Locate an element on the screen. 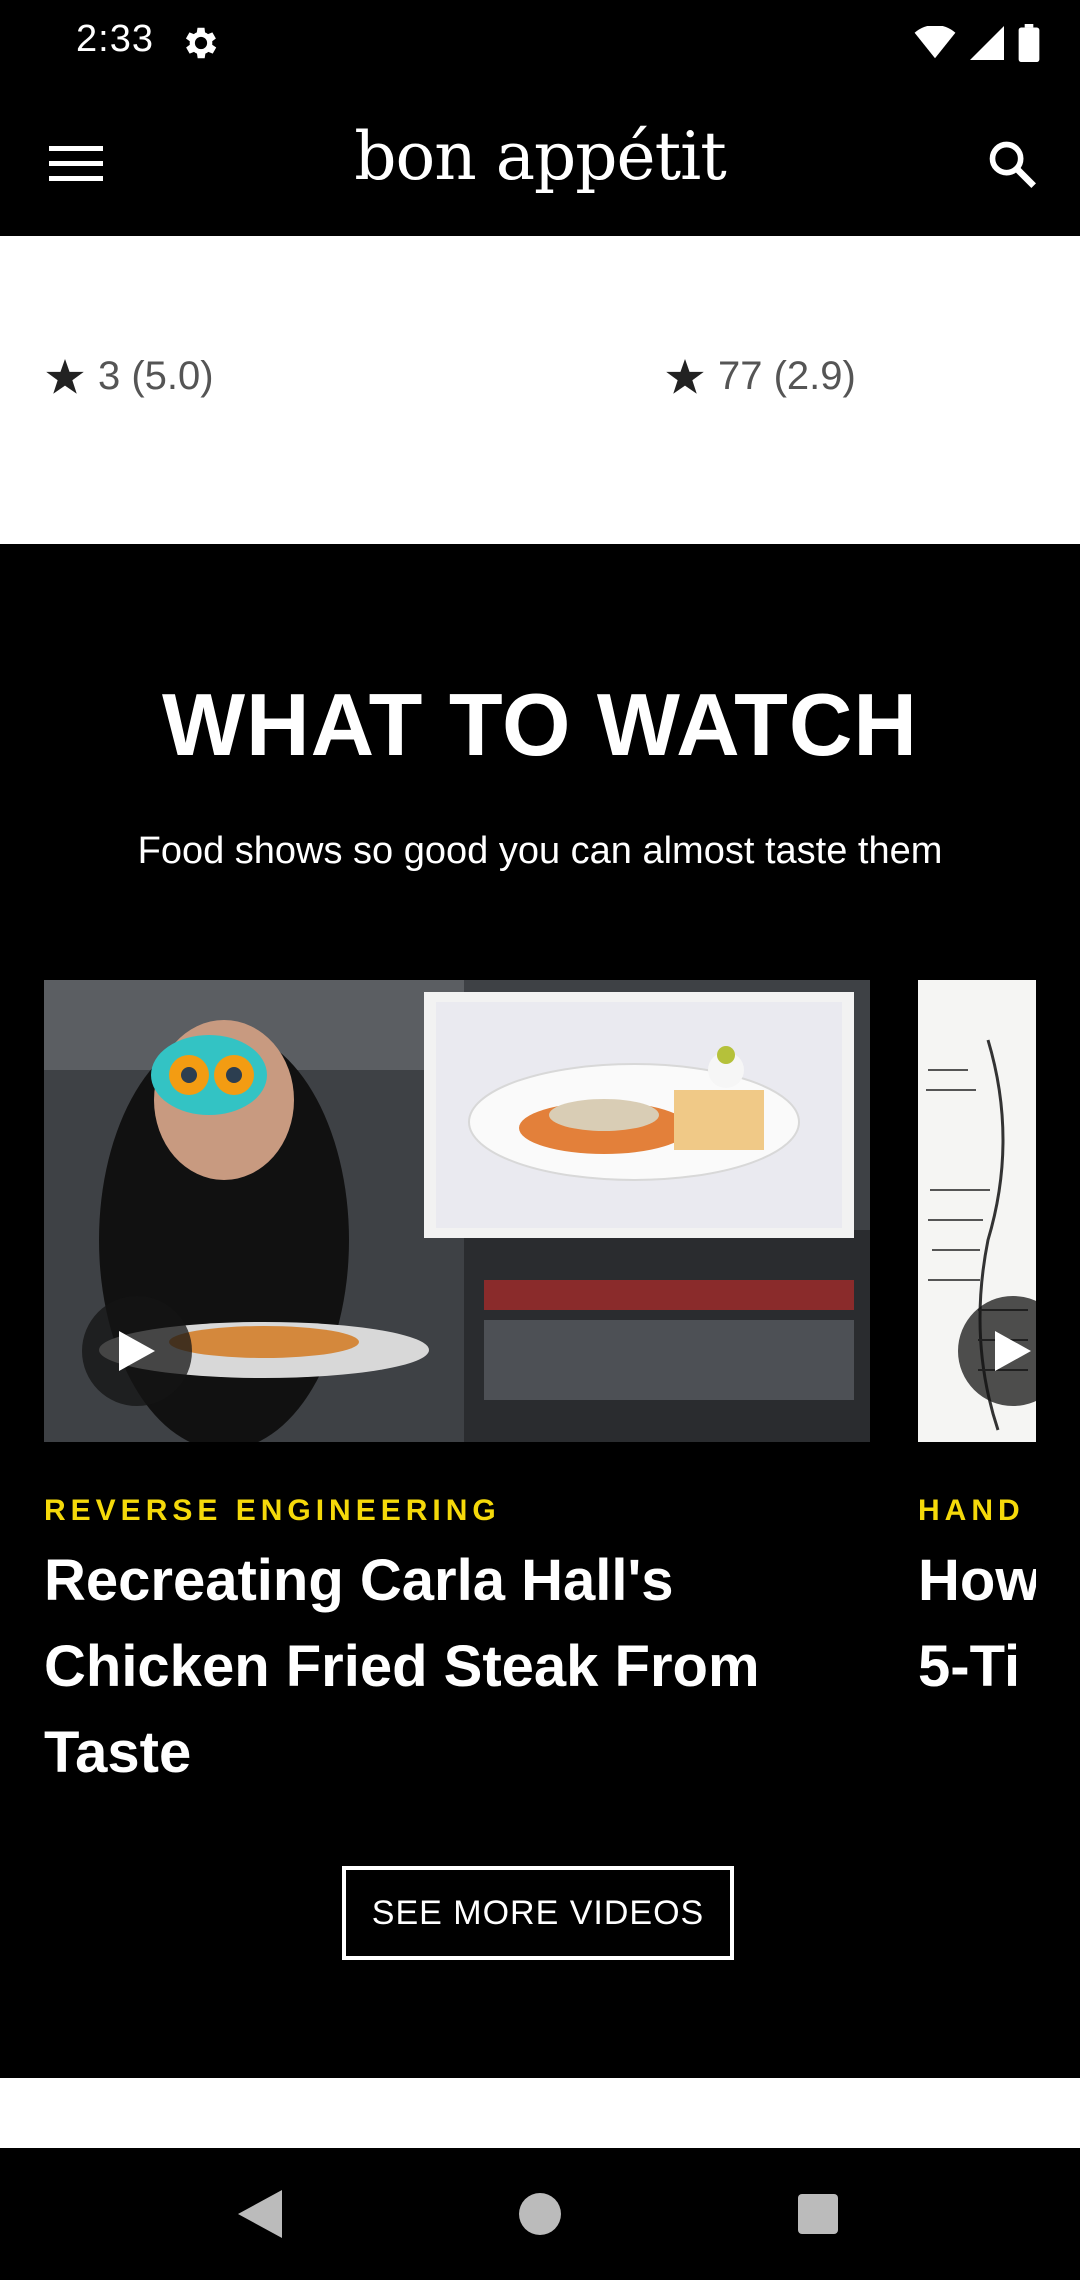  play-button is located at coordinates (137, 1351).